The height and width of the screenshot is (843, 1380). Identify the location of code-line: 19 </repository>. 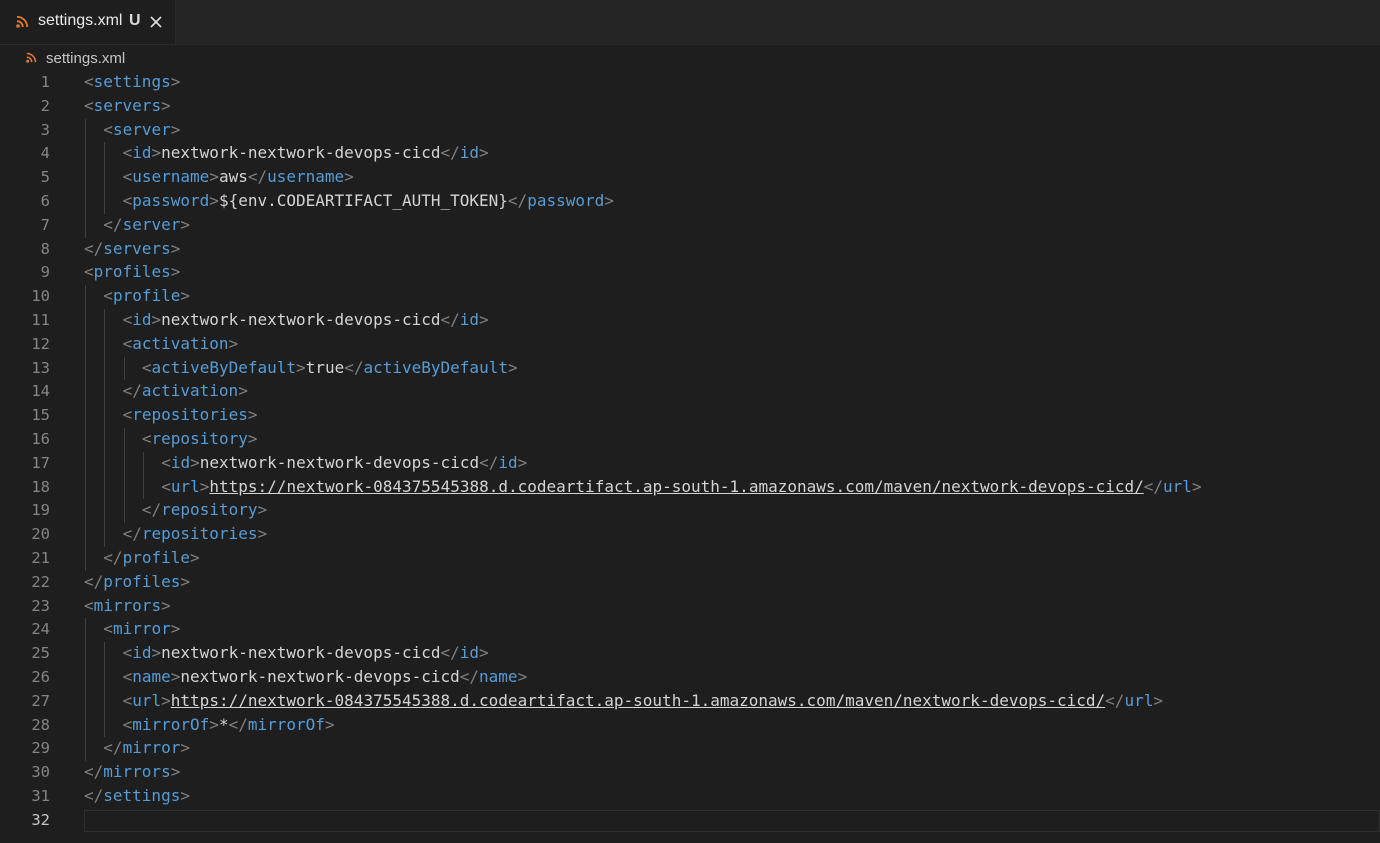
(690, 511).